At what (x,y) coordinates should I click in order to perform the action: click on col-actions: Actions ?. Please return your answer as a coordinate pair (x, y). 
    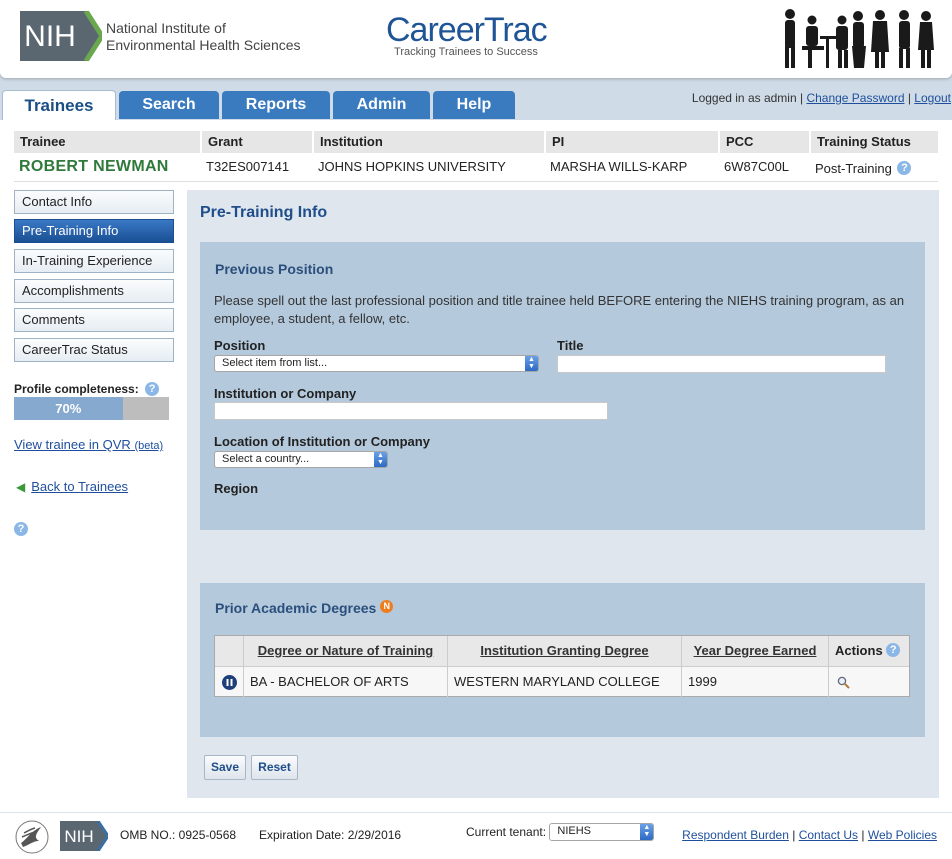
    Looking at the image, I should click on (868, 651).